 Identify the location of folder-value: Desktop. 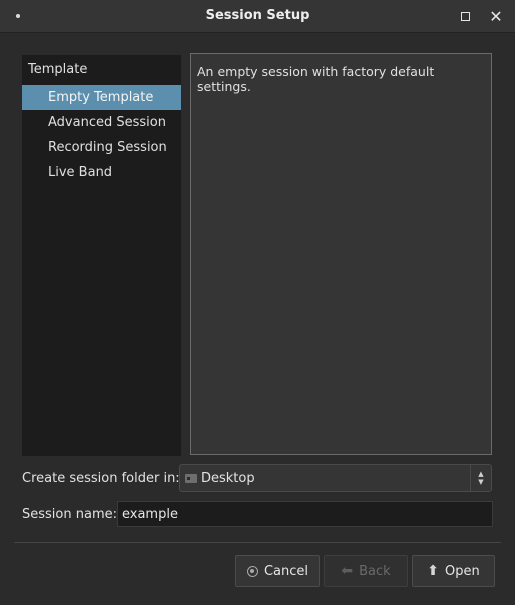
(228, 478).